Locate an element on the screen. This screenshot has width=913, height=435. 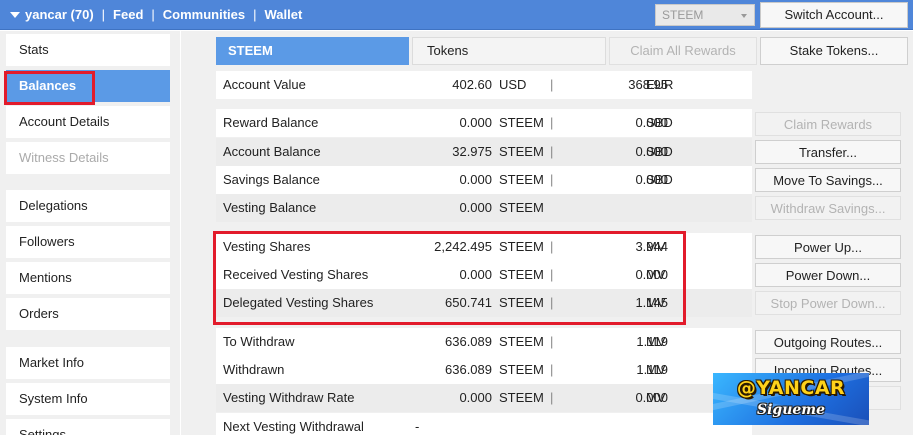
sidebar-item-witness-details: Witness Details is located at coordinates (88, 158).